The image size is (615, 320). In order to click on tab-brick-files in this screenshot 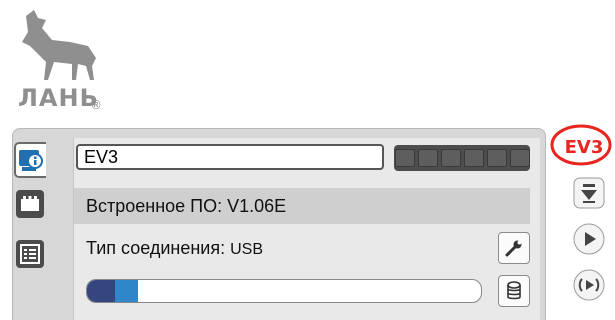, I will do `click(30, 254)`.